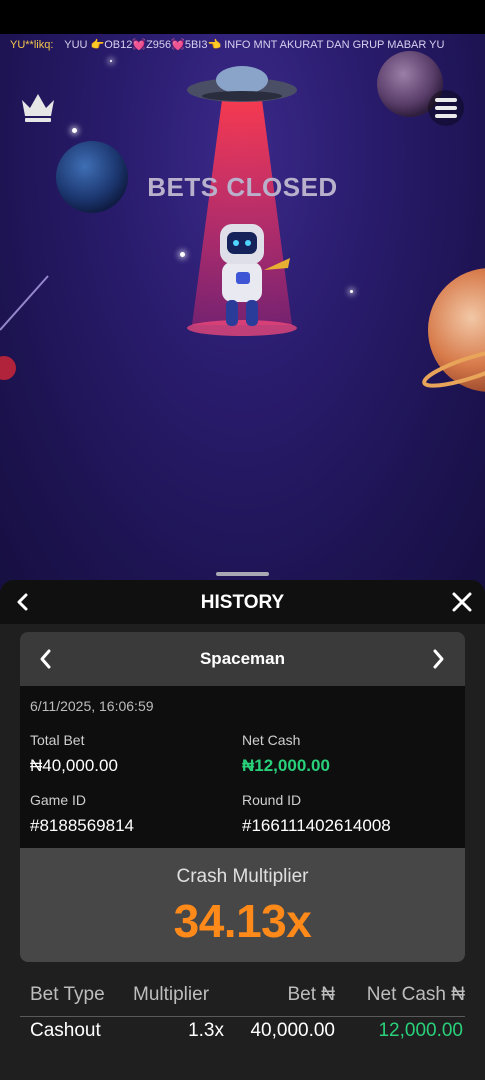 The image size is (485, 1080). I want to click on hamburger-menu-icon, so click(446, 108).